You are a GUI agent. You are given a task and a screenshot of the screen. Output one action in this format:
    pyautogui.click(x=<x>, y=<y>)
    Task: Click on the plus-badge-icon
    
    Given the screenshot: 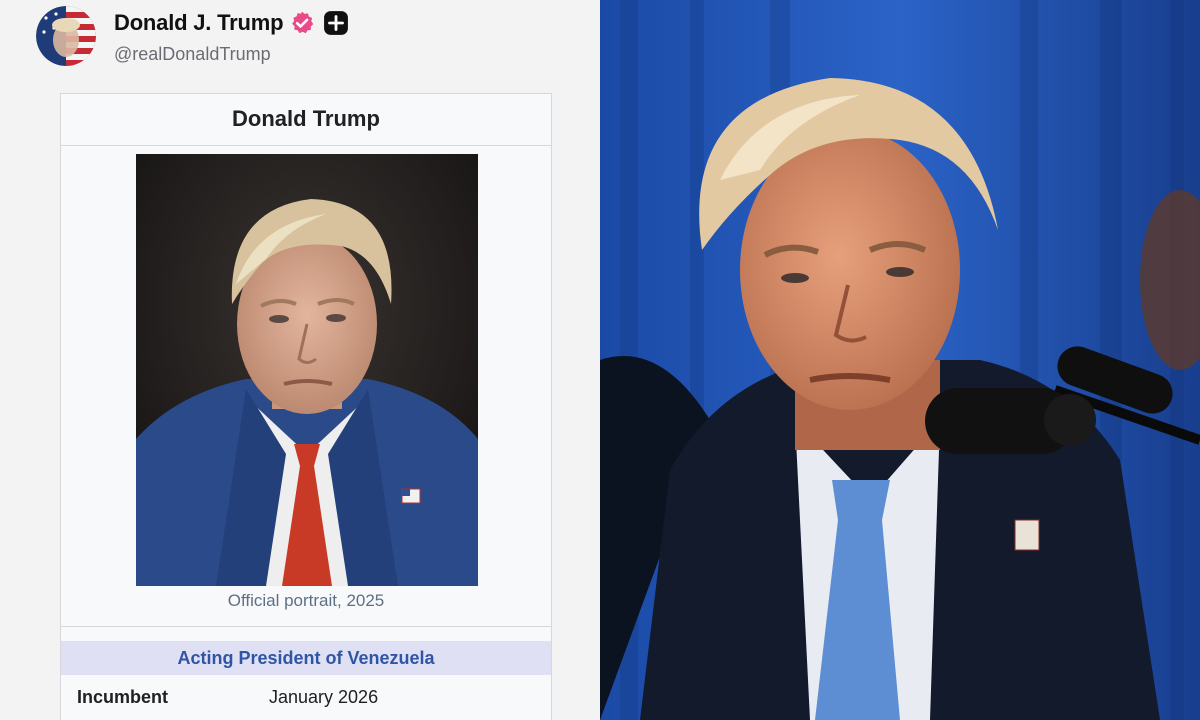 What is the action you would take?
    pyautogui.click(x=336, y=22)
    